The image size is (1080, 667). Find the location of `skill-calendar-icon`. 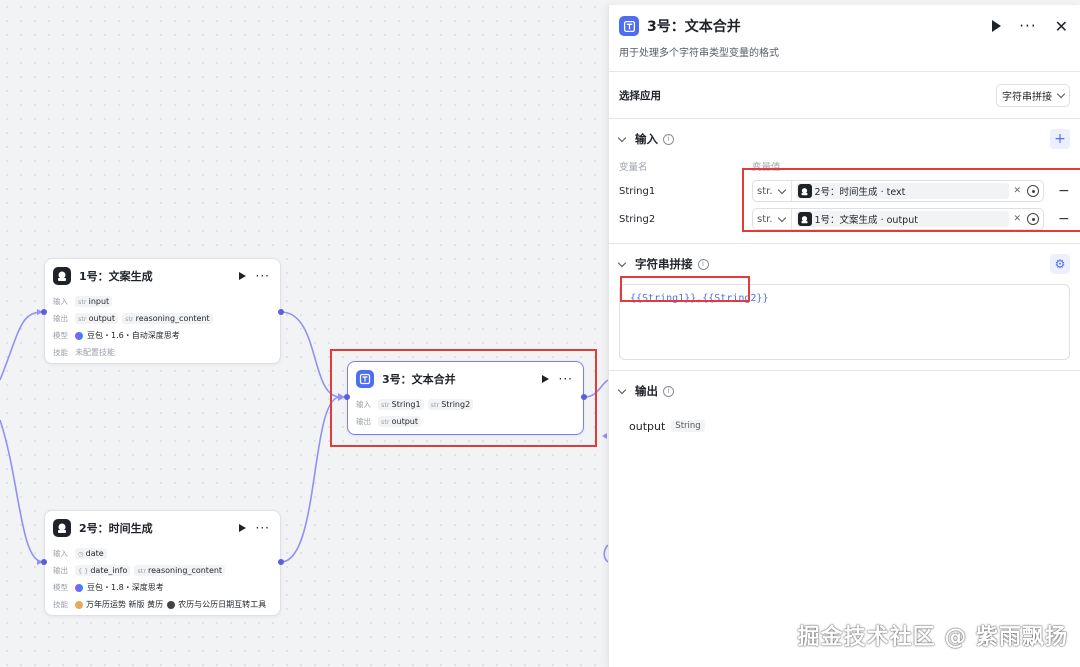

skill-calendar-icon is located at coordinates (79, 604).